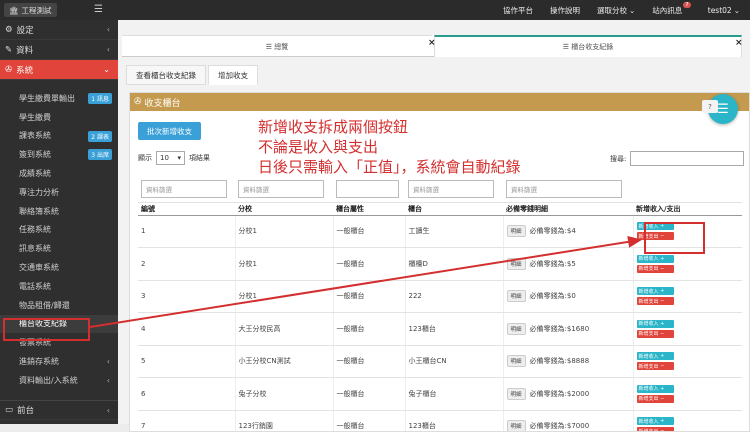  What do you see at coordinates (59, 70) in the screenshot?
I see `sidebar-section-system: ✇ 系統 ⌄` at bounding box center [59, 70].